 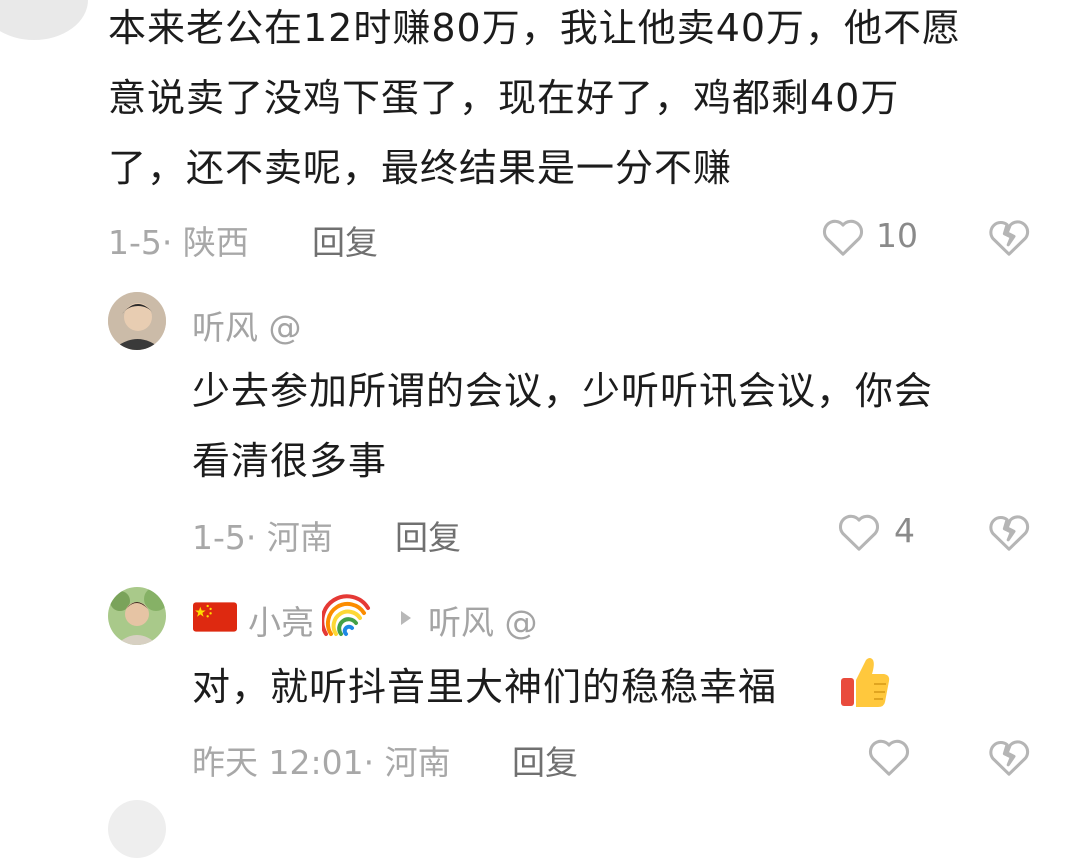 I want to click on like-button: 4, so click(x=878, y=532).